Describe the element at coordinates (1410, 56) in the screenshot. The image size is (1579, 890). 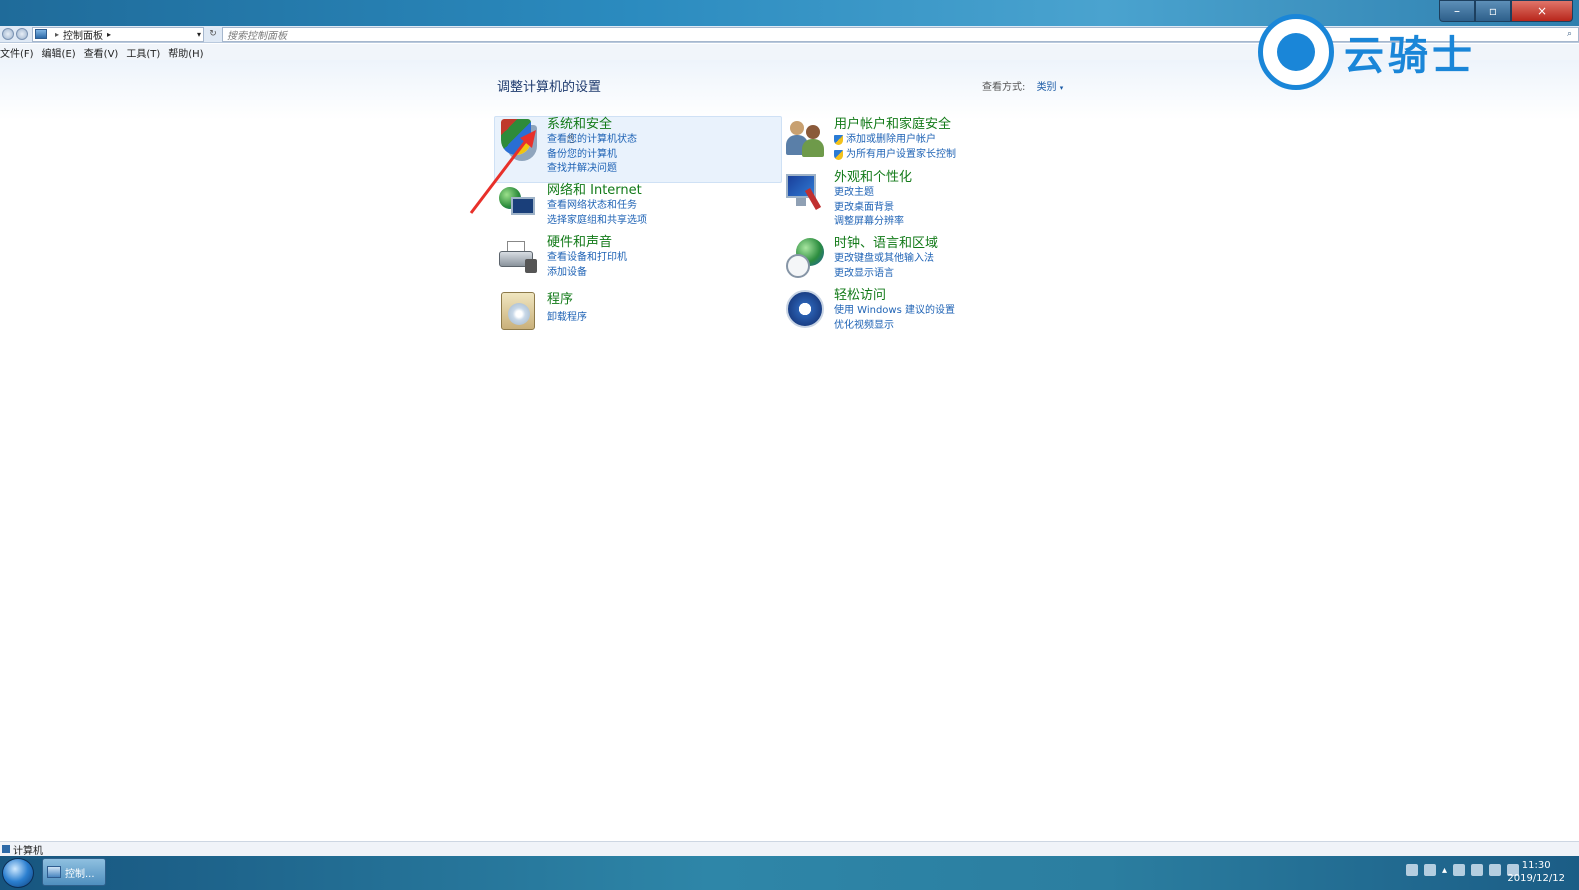
I see `watermark-text: 云骑士` at that location.